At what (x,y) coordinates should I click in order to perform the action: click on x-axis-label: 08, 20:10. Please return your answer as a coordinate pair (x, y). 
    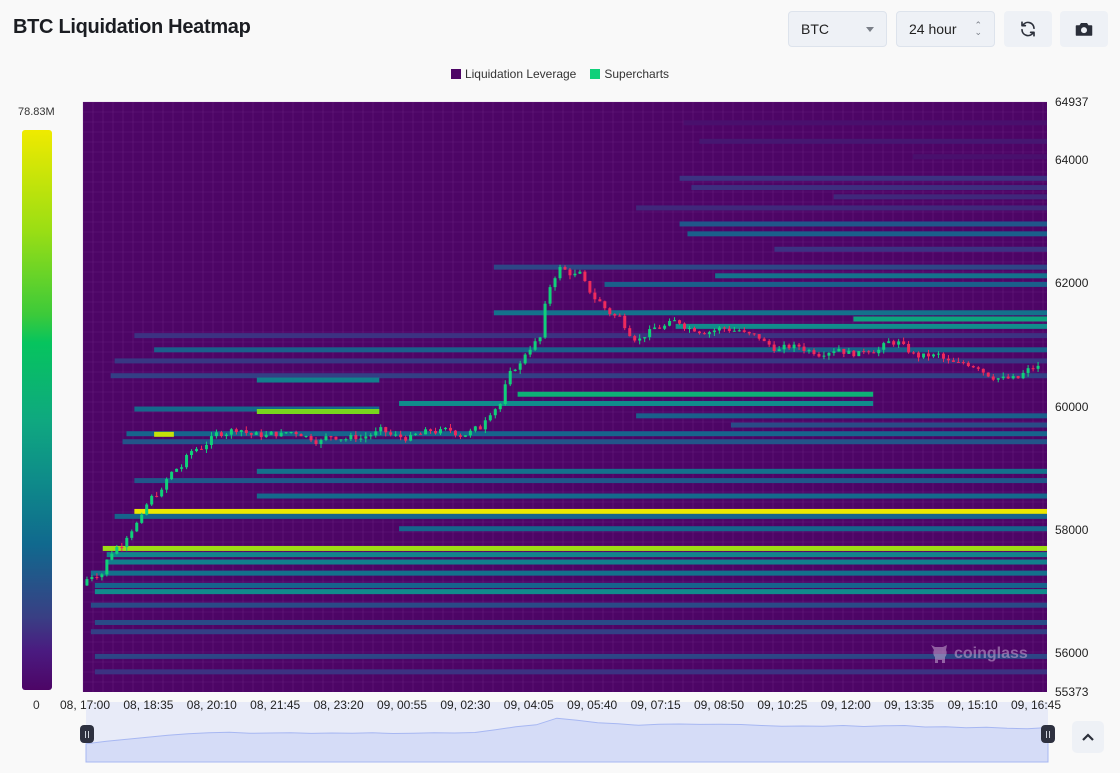
    Looking at the image, I should click on (211, 705).